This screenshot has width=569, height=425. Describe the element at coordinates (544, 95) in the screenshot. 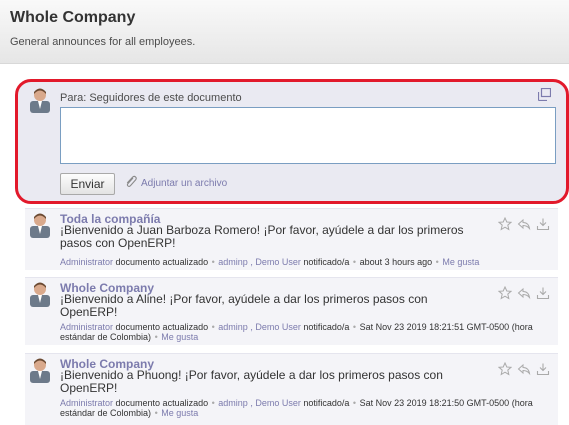

I see `expand-icon` at that location.